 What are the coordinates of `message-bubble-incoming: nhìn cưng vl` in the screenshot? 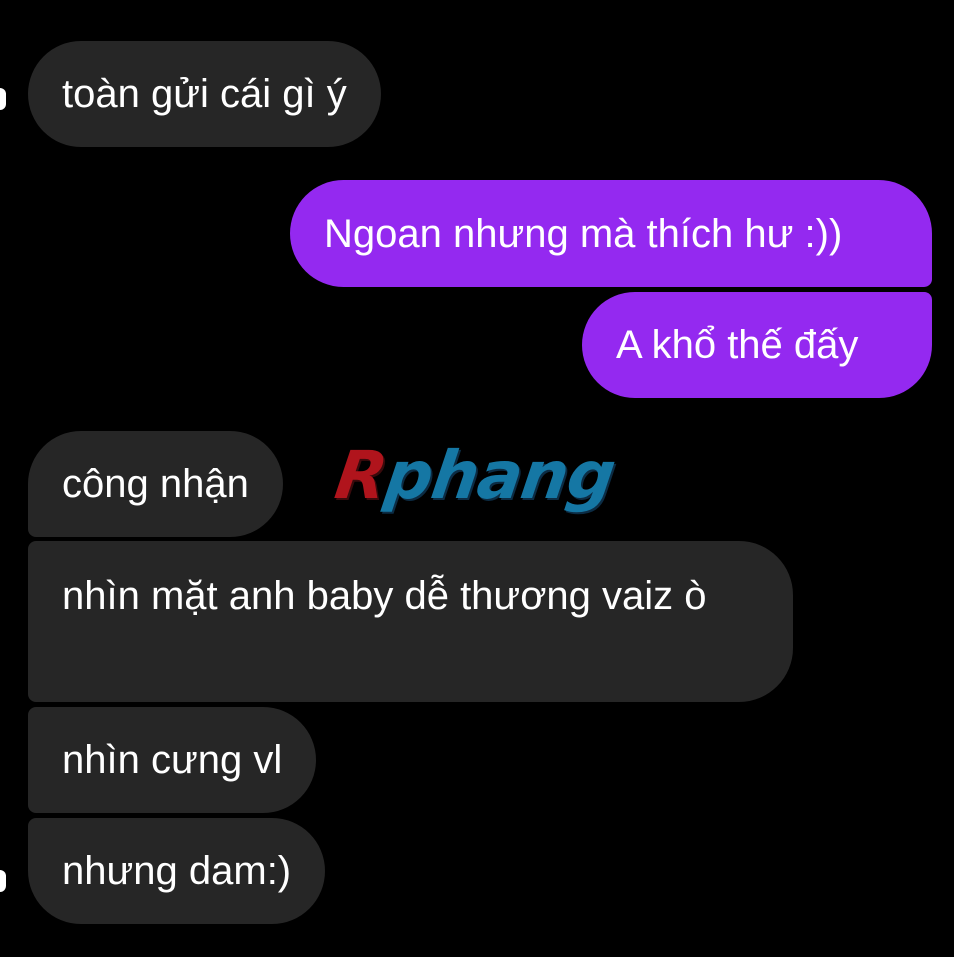 It's located at (172, 760).